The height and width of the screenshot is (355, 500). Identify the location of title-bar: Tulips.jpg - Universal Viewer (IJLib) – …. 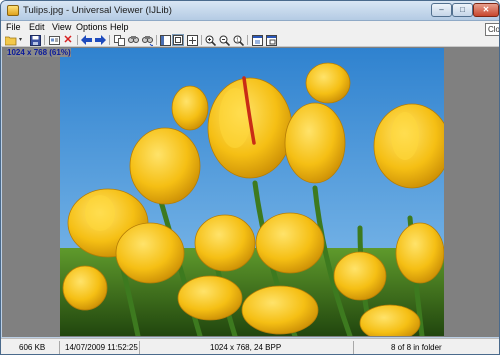
(250, 11).